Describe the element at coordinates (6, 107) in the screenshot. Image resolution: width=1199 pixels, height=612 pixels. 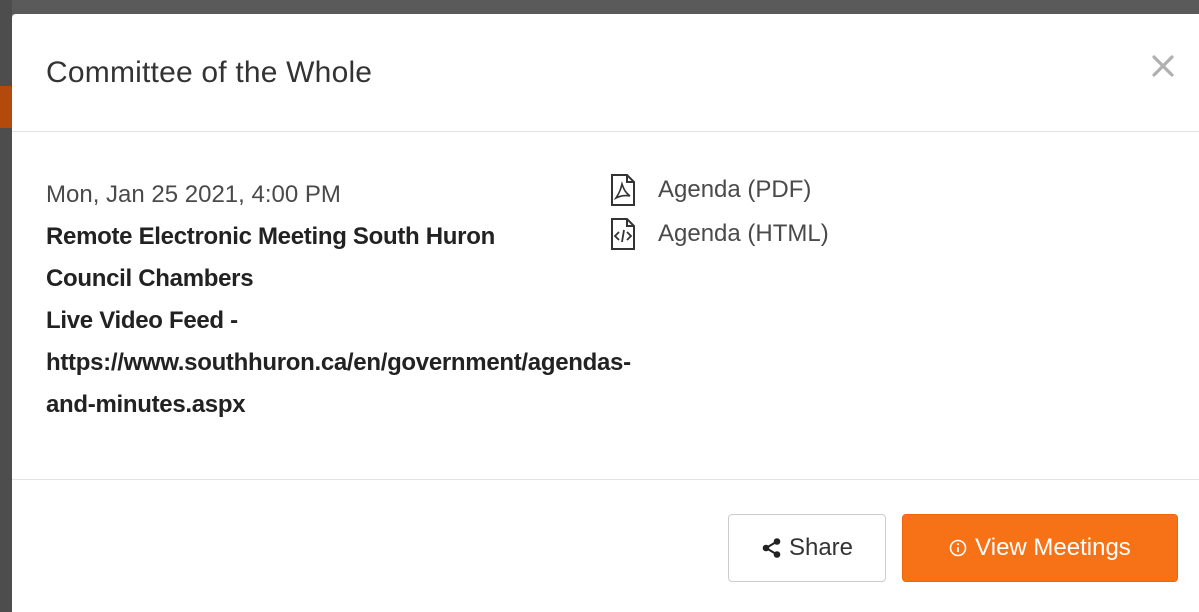
I see `backdrop-accent-strip` at that location.